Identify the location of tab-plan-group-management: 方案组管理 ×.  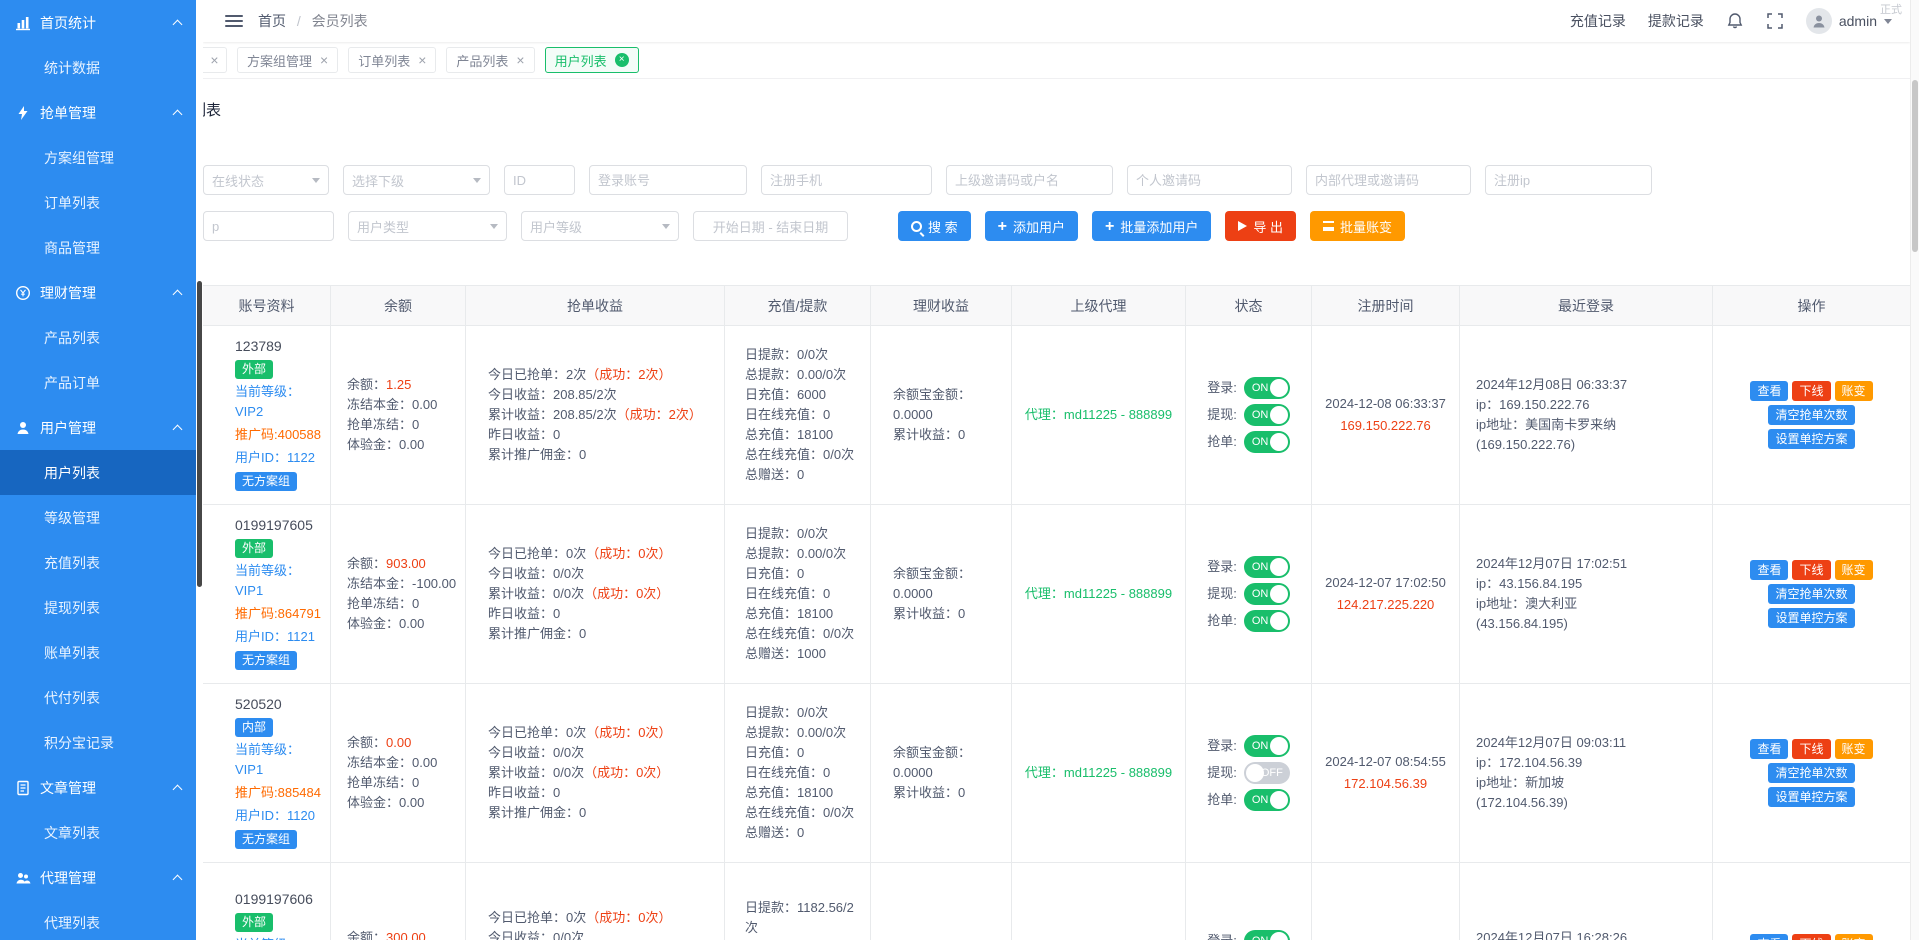
(288, 60).